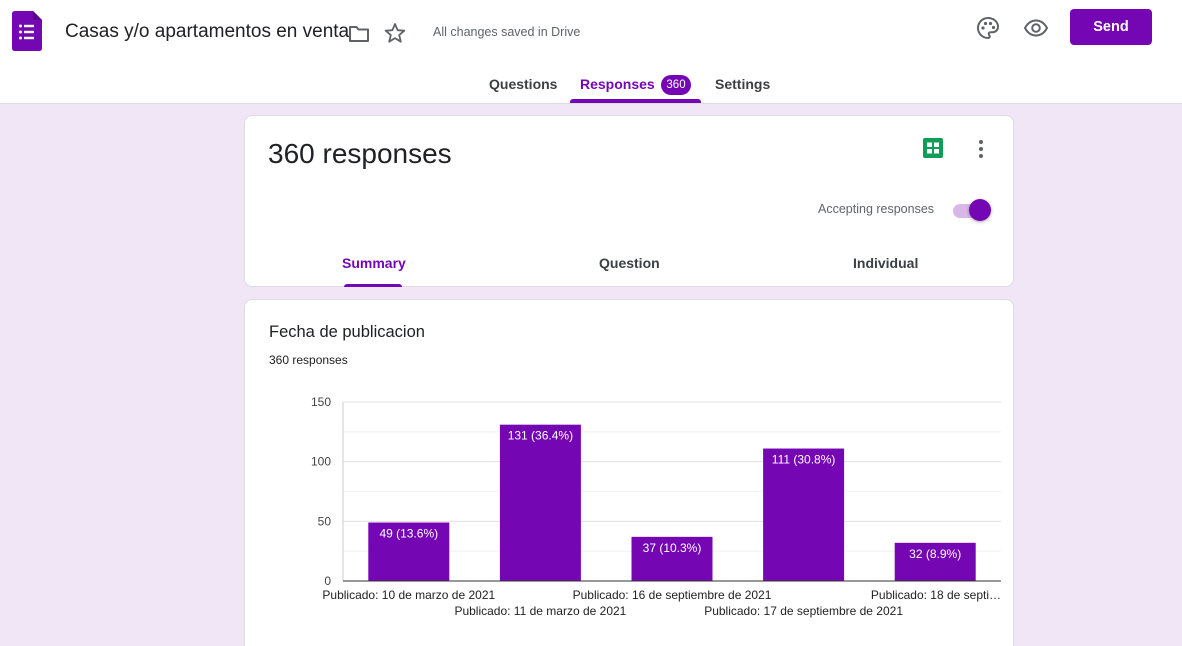 Image resolution: width=1182 pixels, height=646 pixels. What do you see at coordinates (207, 32) in the screenshot?
I see `document-title: Casas y/o apartamentos en venta` at bounding box center [207, 32].